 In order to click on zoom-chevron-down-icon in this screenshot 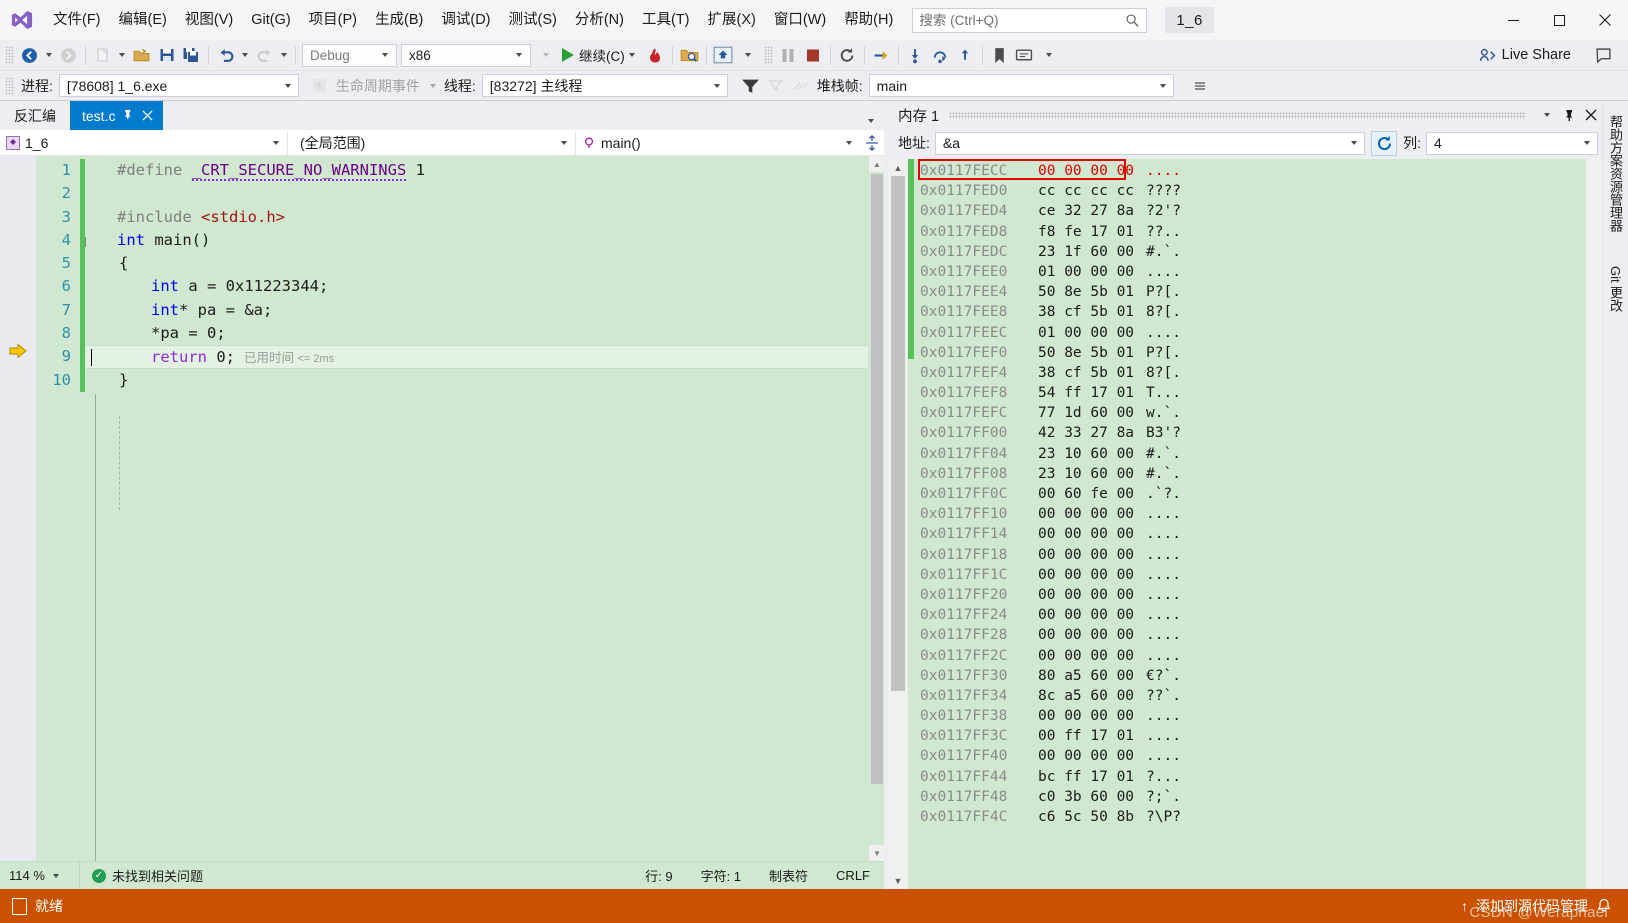, I will do `click(55, 875)`.